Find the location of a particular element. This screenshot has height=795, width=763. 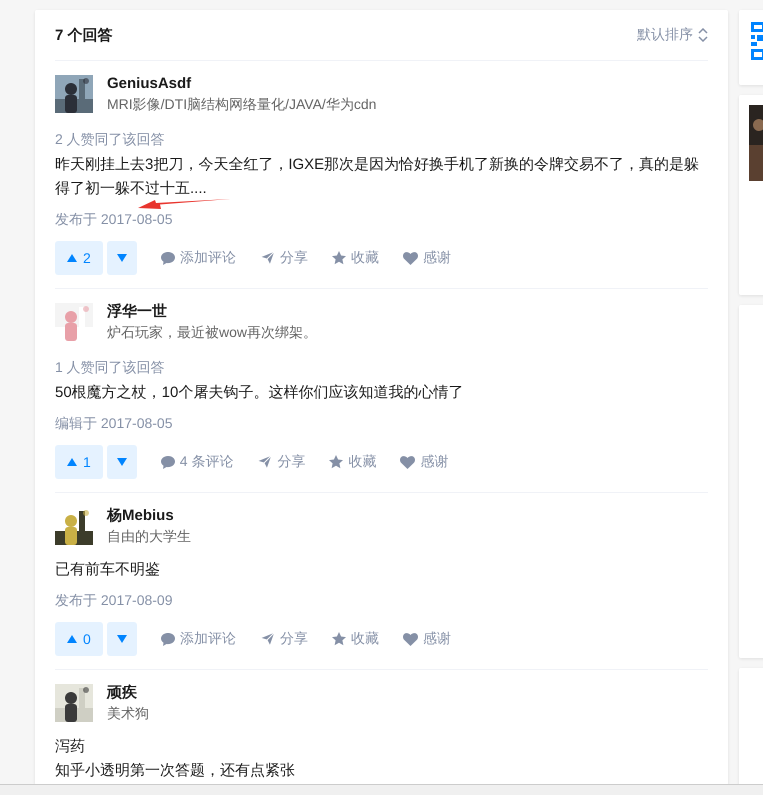

author-name: 顽疾 is located at coordinates (128, 693).